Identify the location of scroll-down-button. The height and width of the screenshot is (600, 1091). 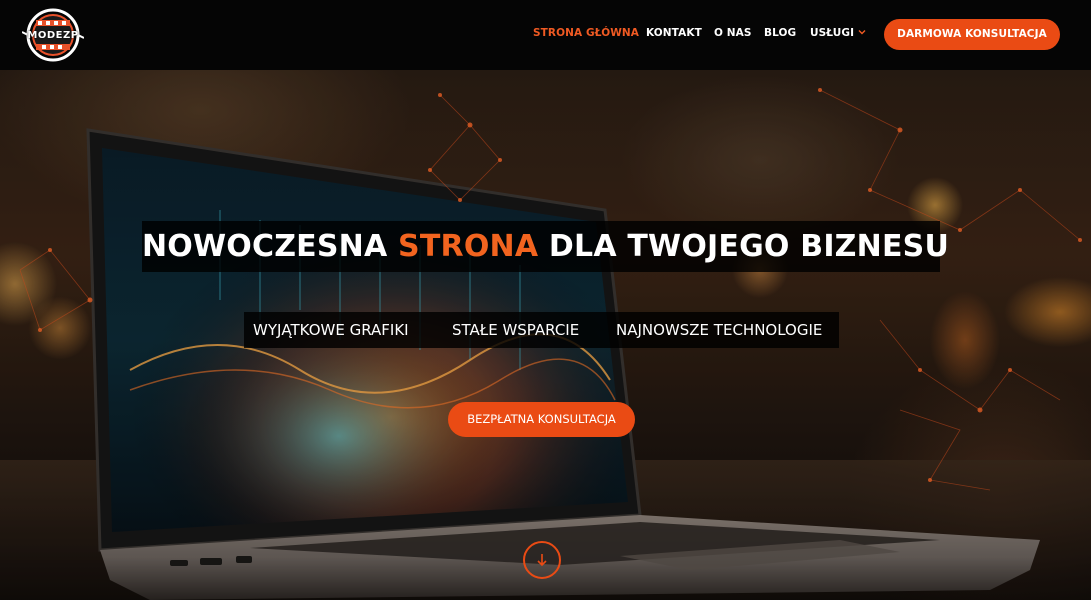
(542, 560).